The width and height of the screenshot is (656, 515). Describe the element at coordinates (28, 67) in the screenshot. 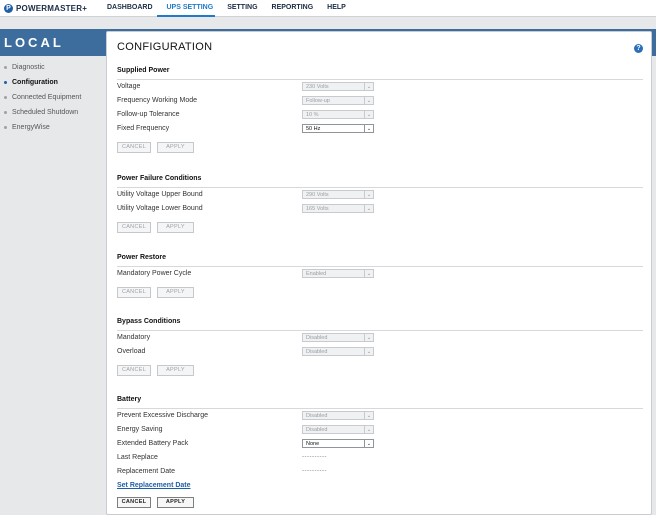

I see `sidebar-item-label: Diagnostic` at that location.